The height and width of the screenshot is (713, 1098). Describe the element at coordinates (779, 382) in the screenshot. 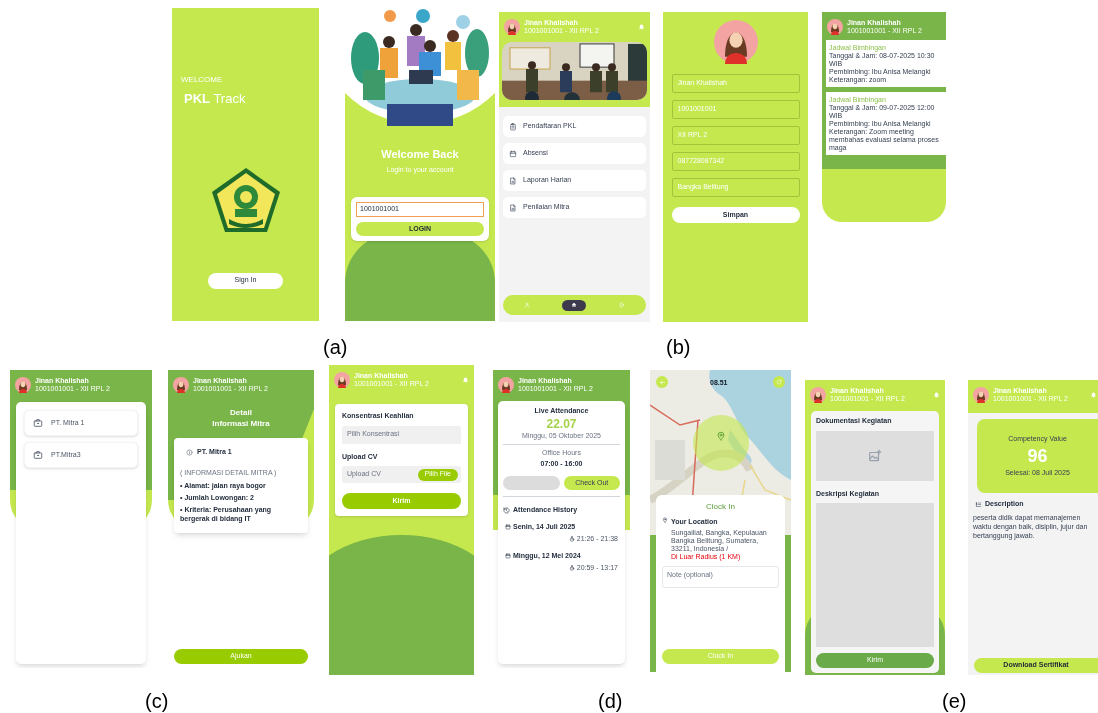

I see `refresh-icon` at that location.